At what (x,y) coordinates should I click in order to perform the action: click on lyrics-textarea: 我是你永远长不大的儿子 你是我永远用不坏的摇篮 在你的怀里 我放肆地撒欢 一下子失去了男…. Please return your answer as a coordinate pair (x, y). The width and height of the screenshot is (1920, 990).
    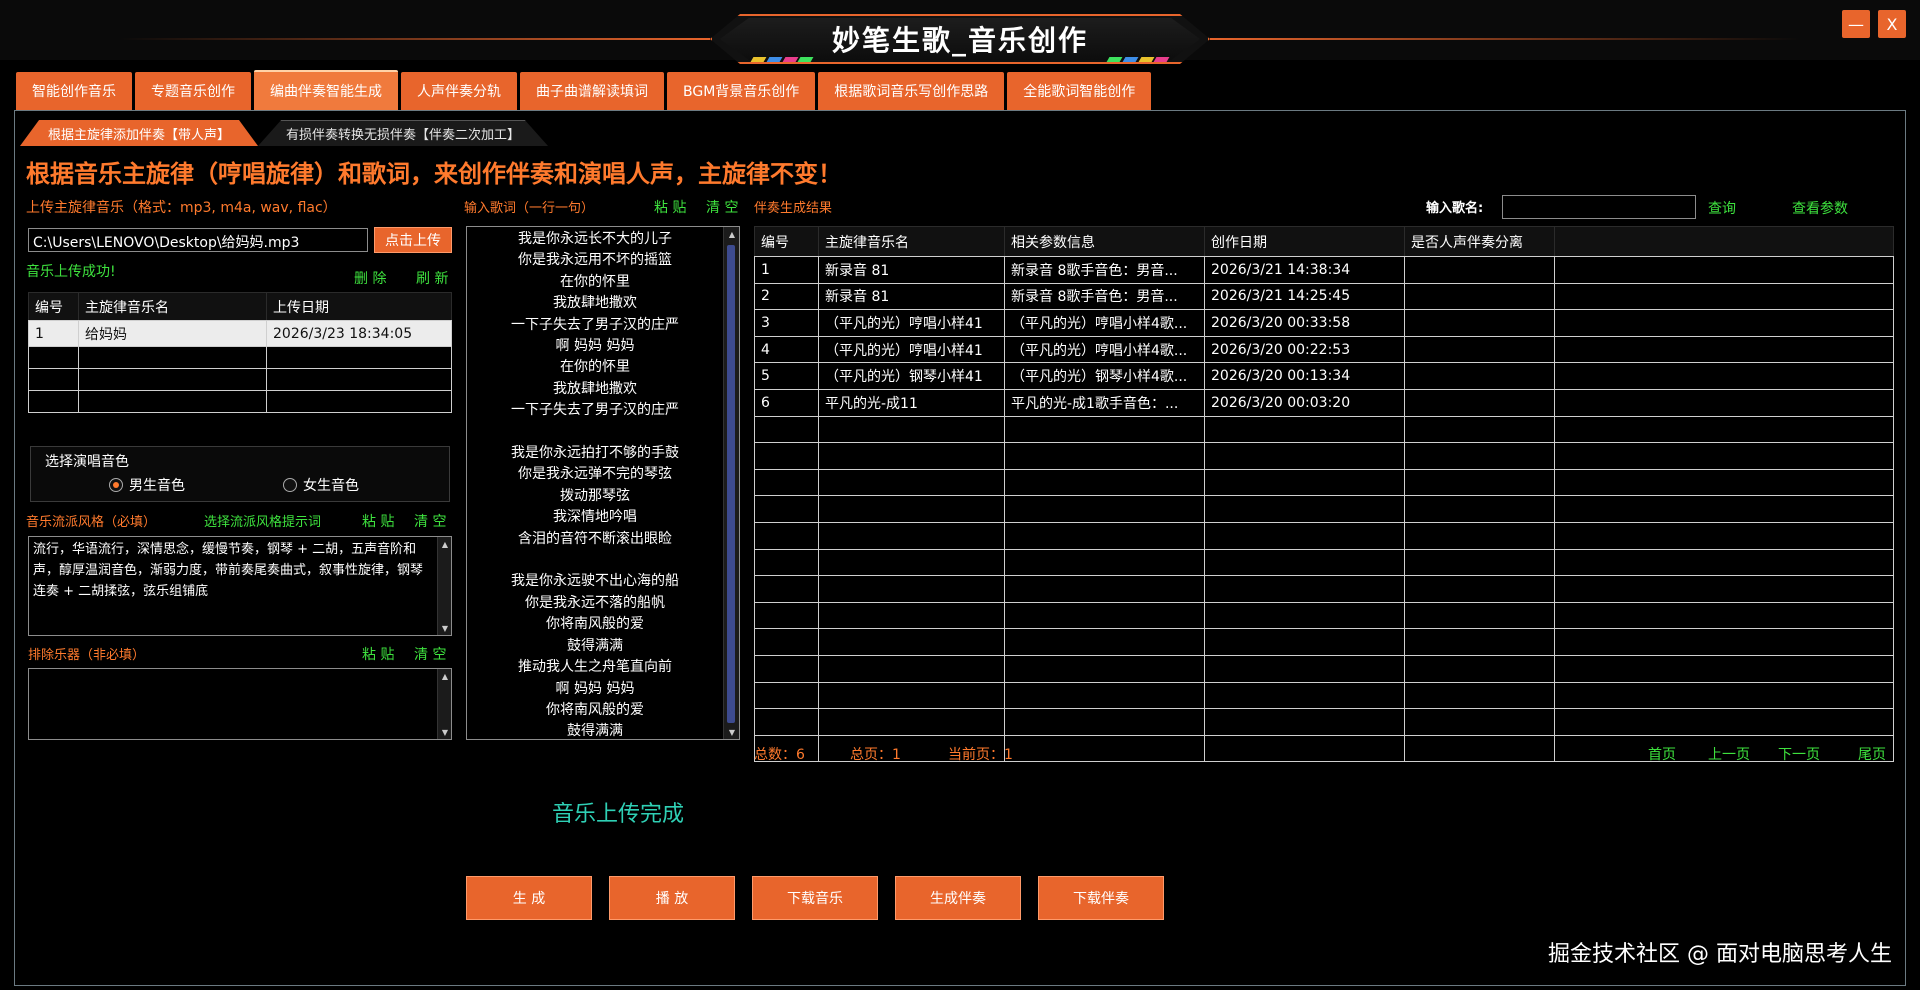
    Looking at the image, I should click on (603, 483).